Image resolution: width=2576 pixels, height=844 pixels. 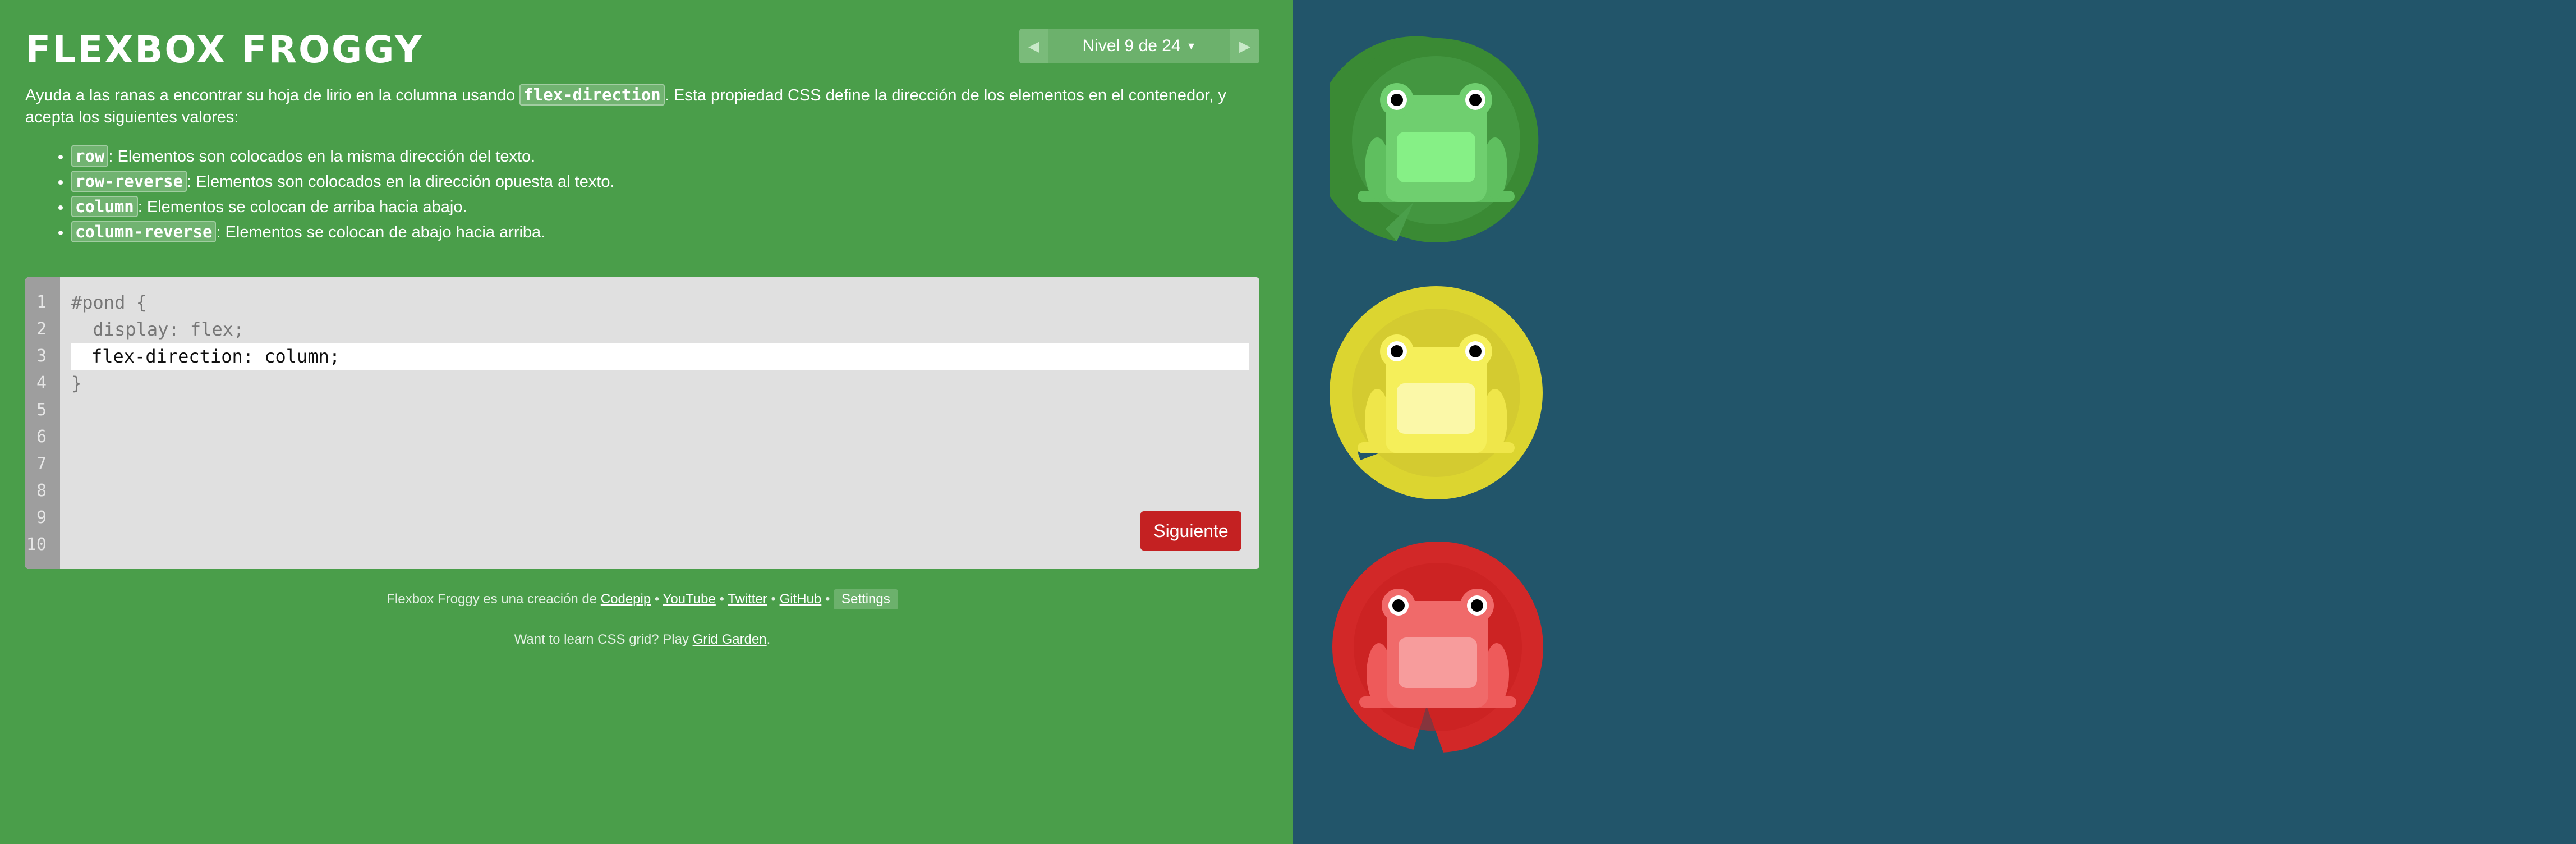 What do you see at coordinates (494, 599) in the screenshot?
I see `credit-text: Flexbox Froggy es una creación de` at bounding box center [494, 599].